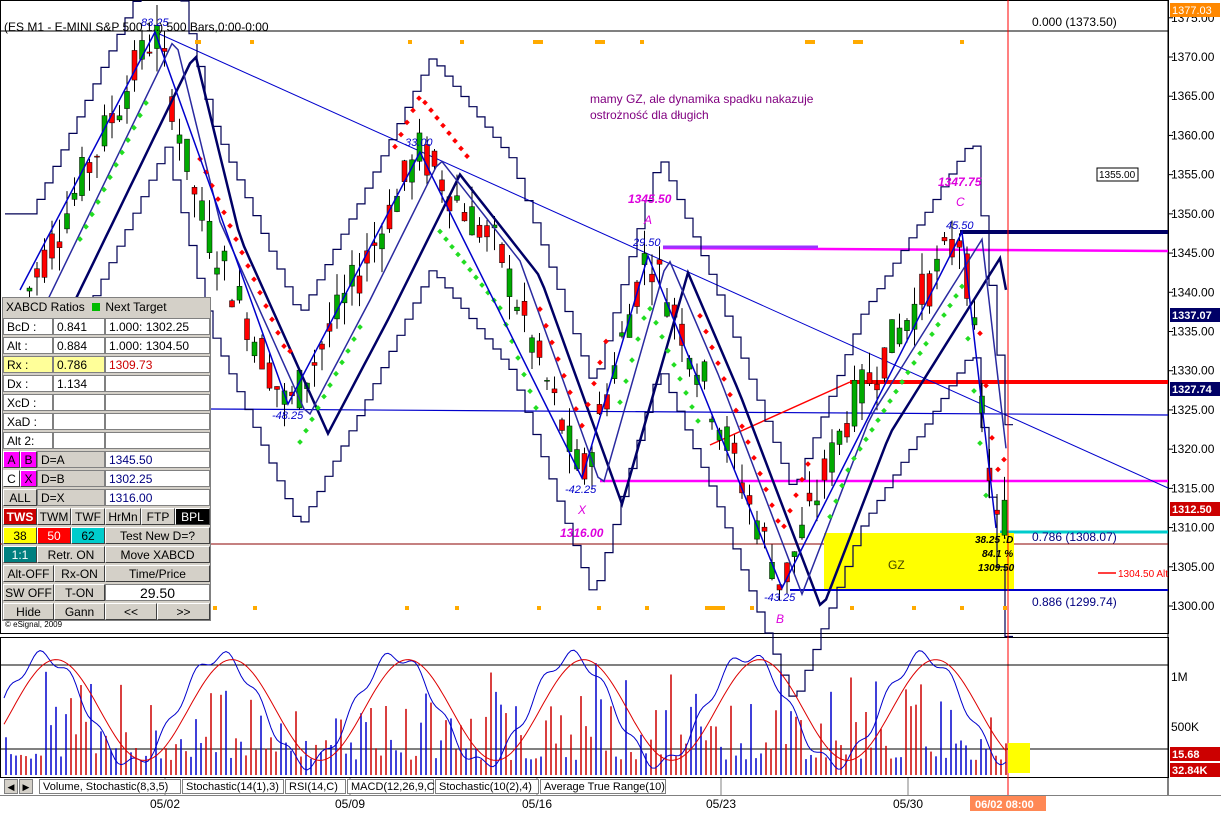 This screenshot has width=1221, height=828. What do you see at coordinates (1190, 771) in the screenshot?
I see `tag-vol-text: 32.84K` at bounding box center [1190, 771].